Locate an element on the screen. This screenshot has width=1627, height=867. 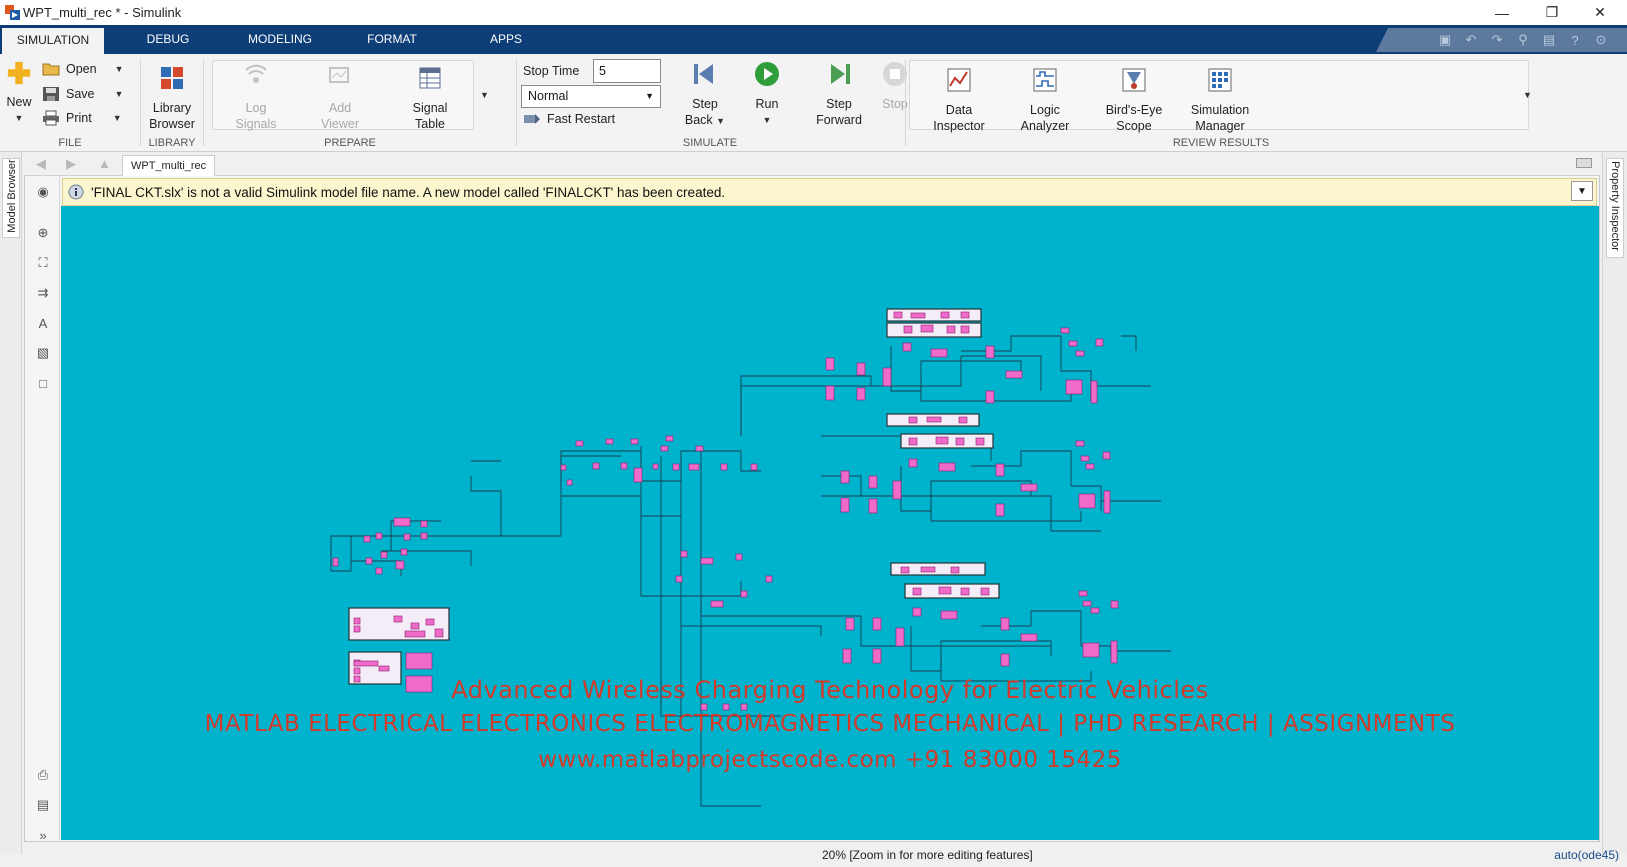
screenshot-icon: ⎙ is located at coordinates (43, 775).